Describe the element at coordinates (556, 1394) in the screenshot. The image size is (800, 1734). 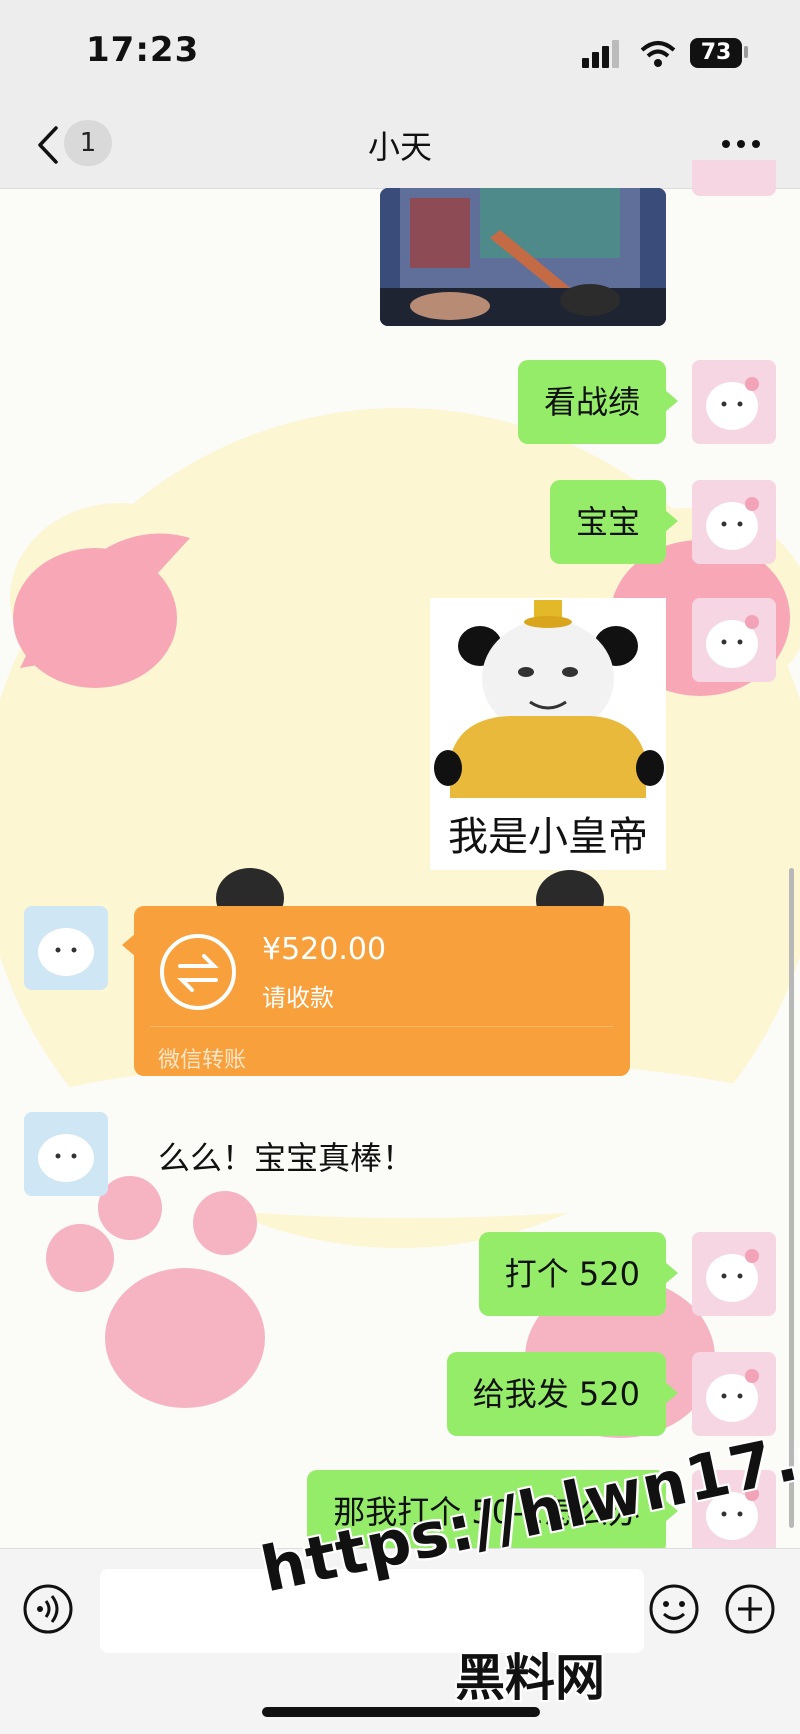
I see `message-text: 给我发 520` at that location.